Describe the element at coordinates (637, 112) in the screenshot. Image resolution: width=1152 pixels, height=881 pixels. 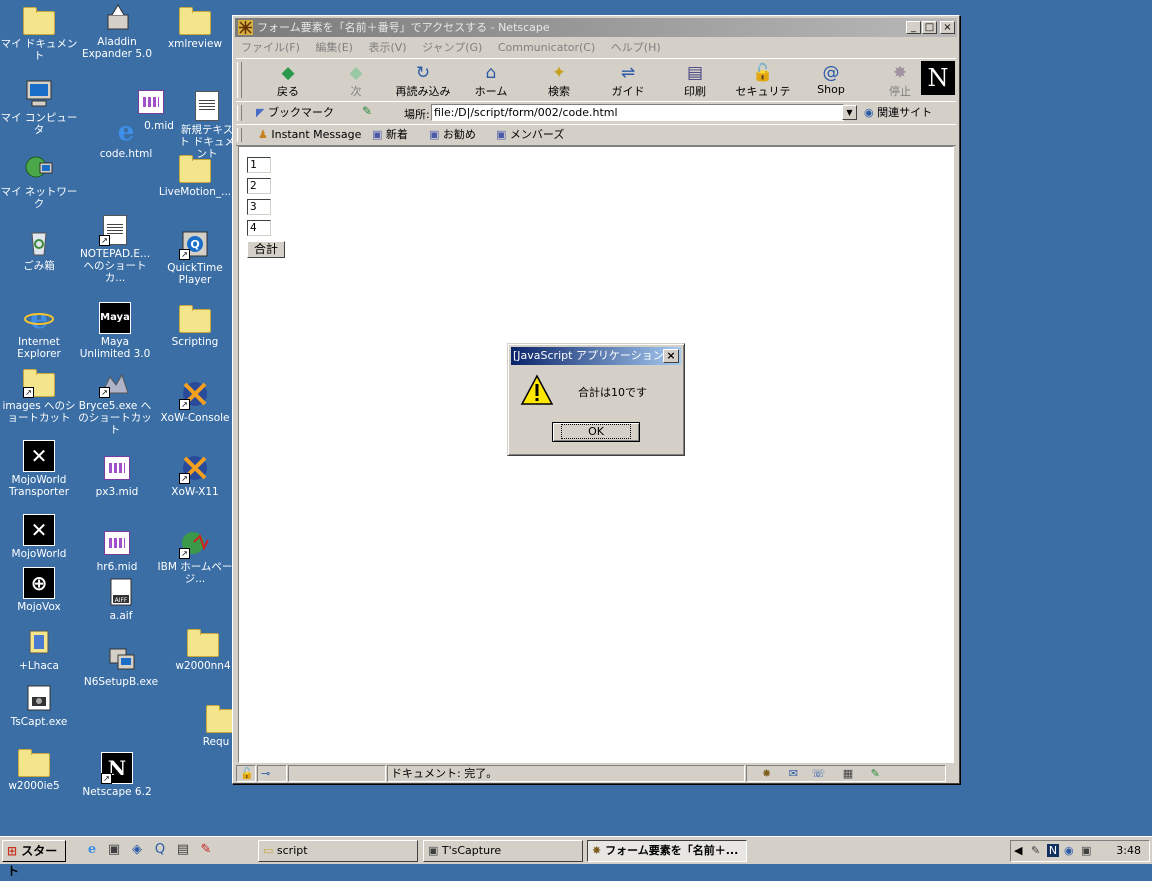
I see `location-input: file:/D|/script/form/002/code.html` at that location.